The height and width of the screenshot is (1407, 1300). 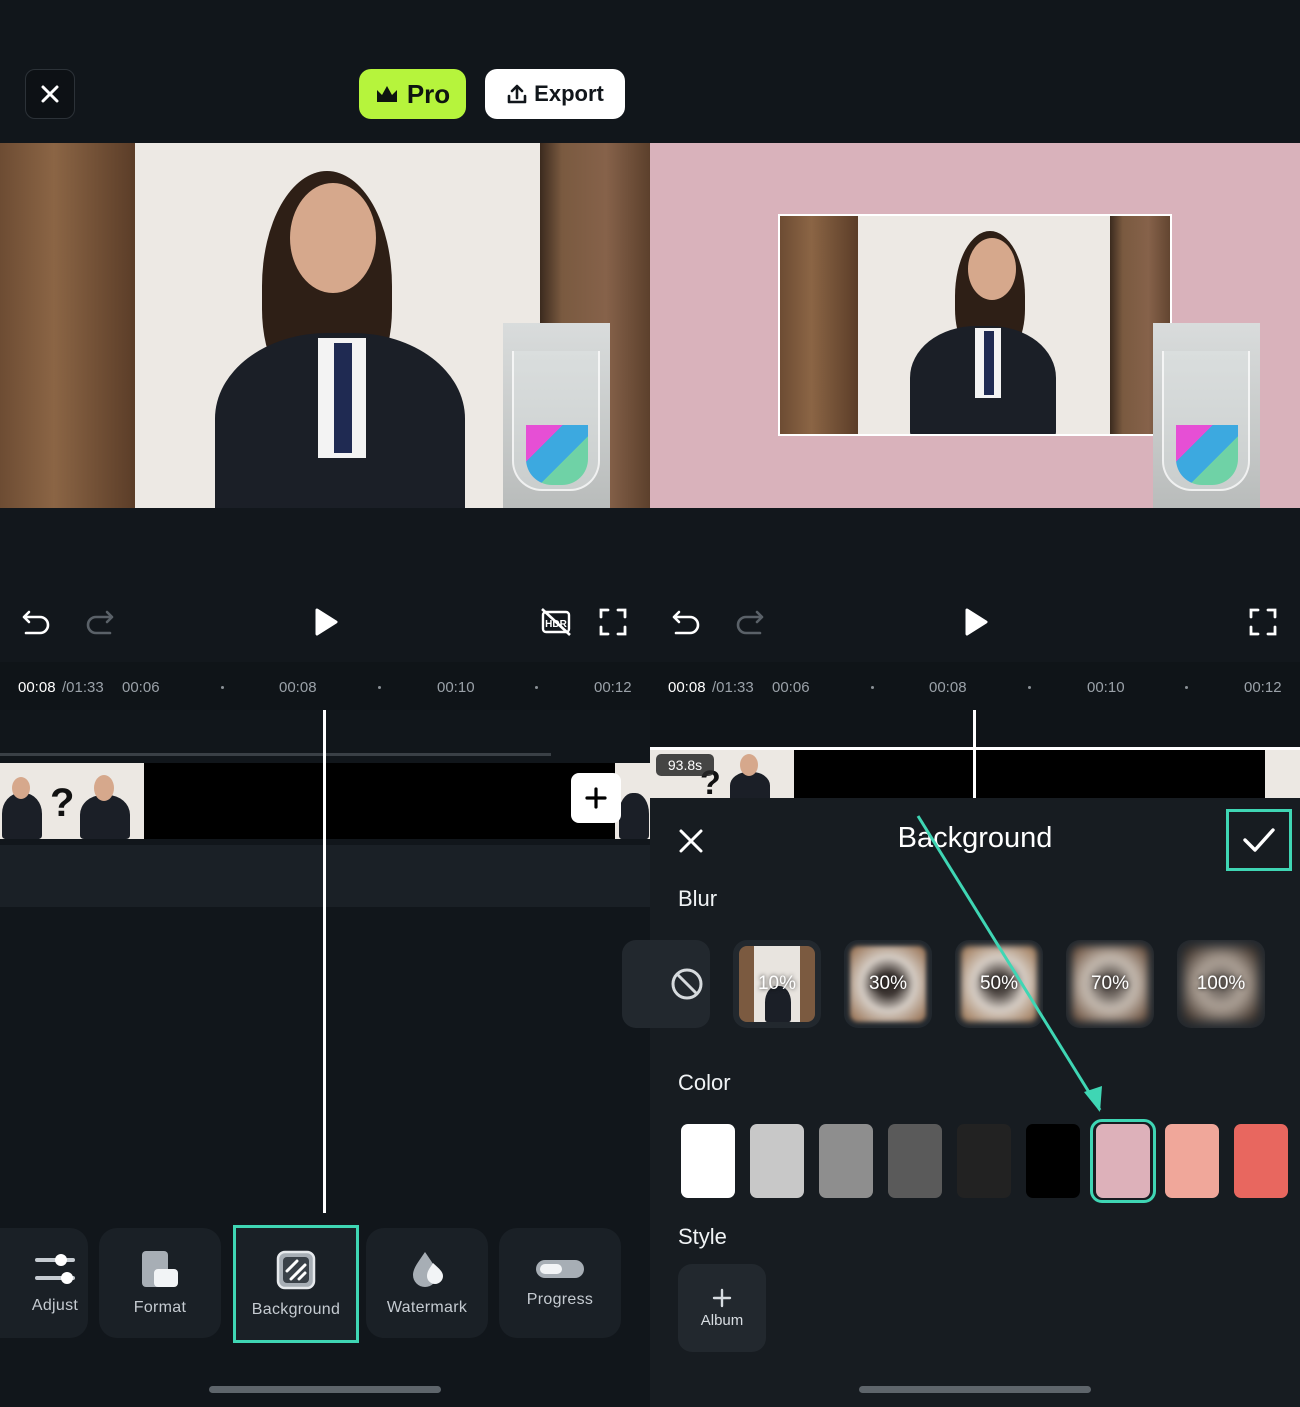 I want to click on color-swatch-pink, so click(x=1123, y=1161).